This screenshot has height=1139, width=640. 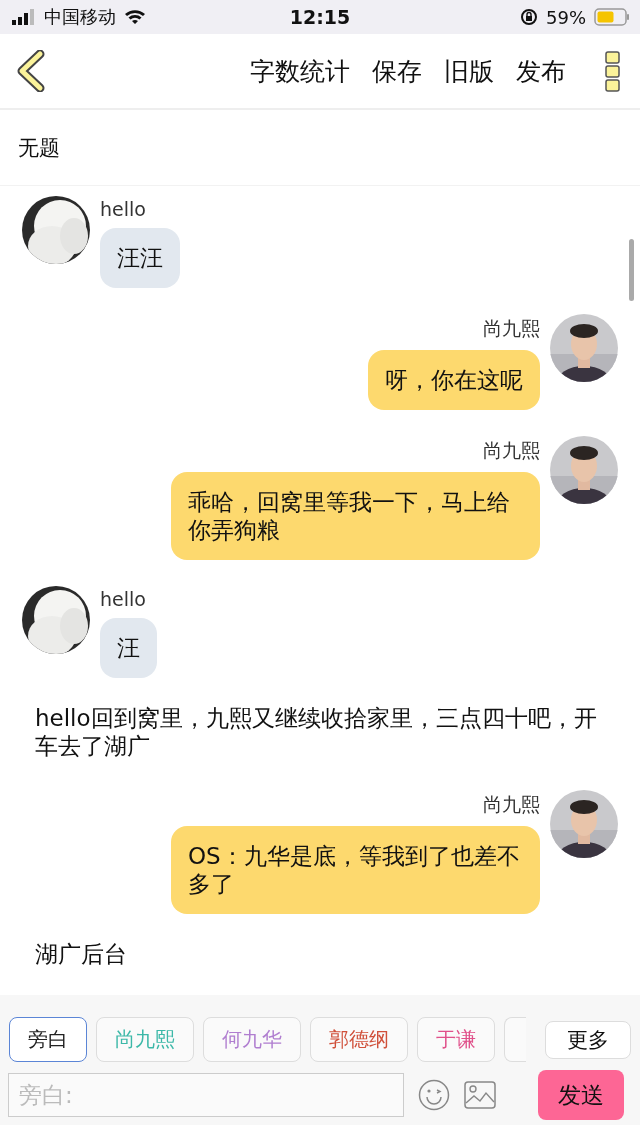 I want to click on battery-percent: 59%, so click(x=566, y=17).